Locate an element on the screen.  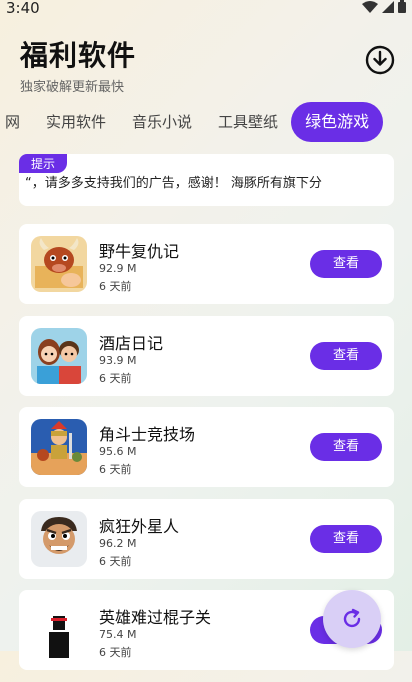
app-icon-crazy-alien is located at coordinates (59, 538).